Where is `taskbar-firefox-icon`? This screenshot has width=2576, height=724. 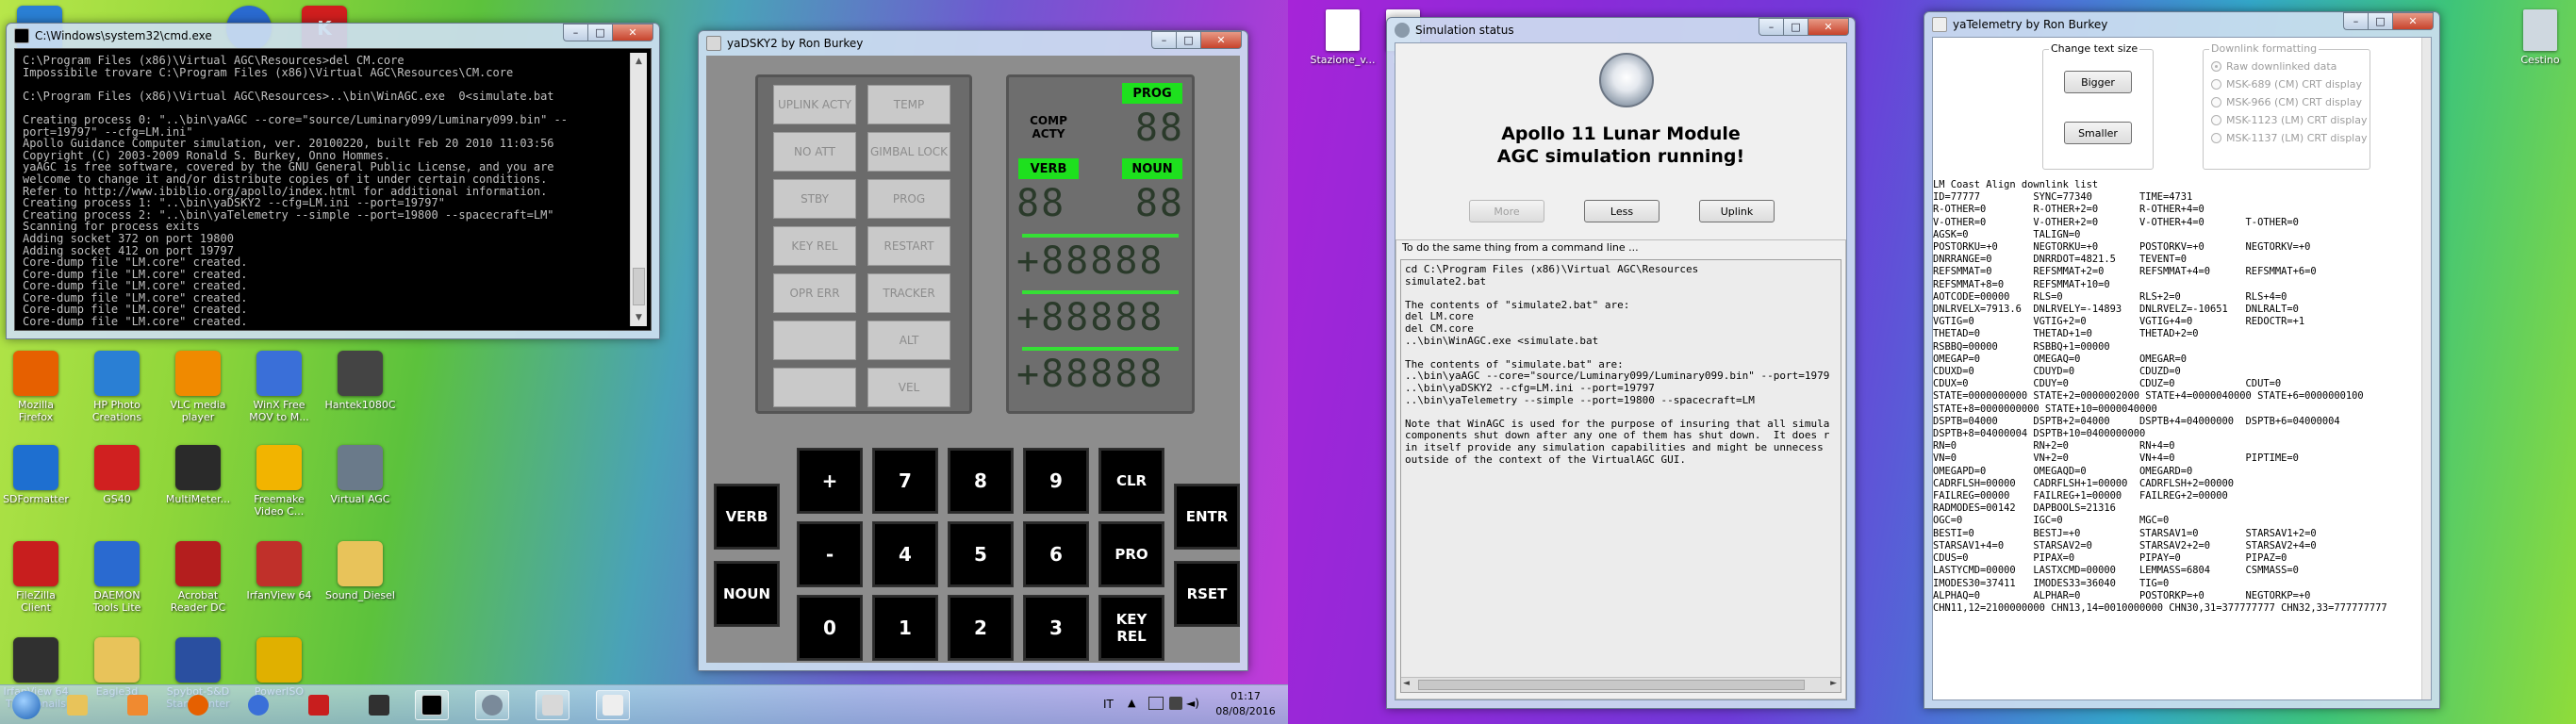 taskbar-firefox-icon is located at coordinates (198, 705).